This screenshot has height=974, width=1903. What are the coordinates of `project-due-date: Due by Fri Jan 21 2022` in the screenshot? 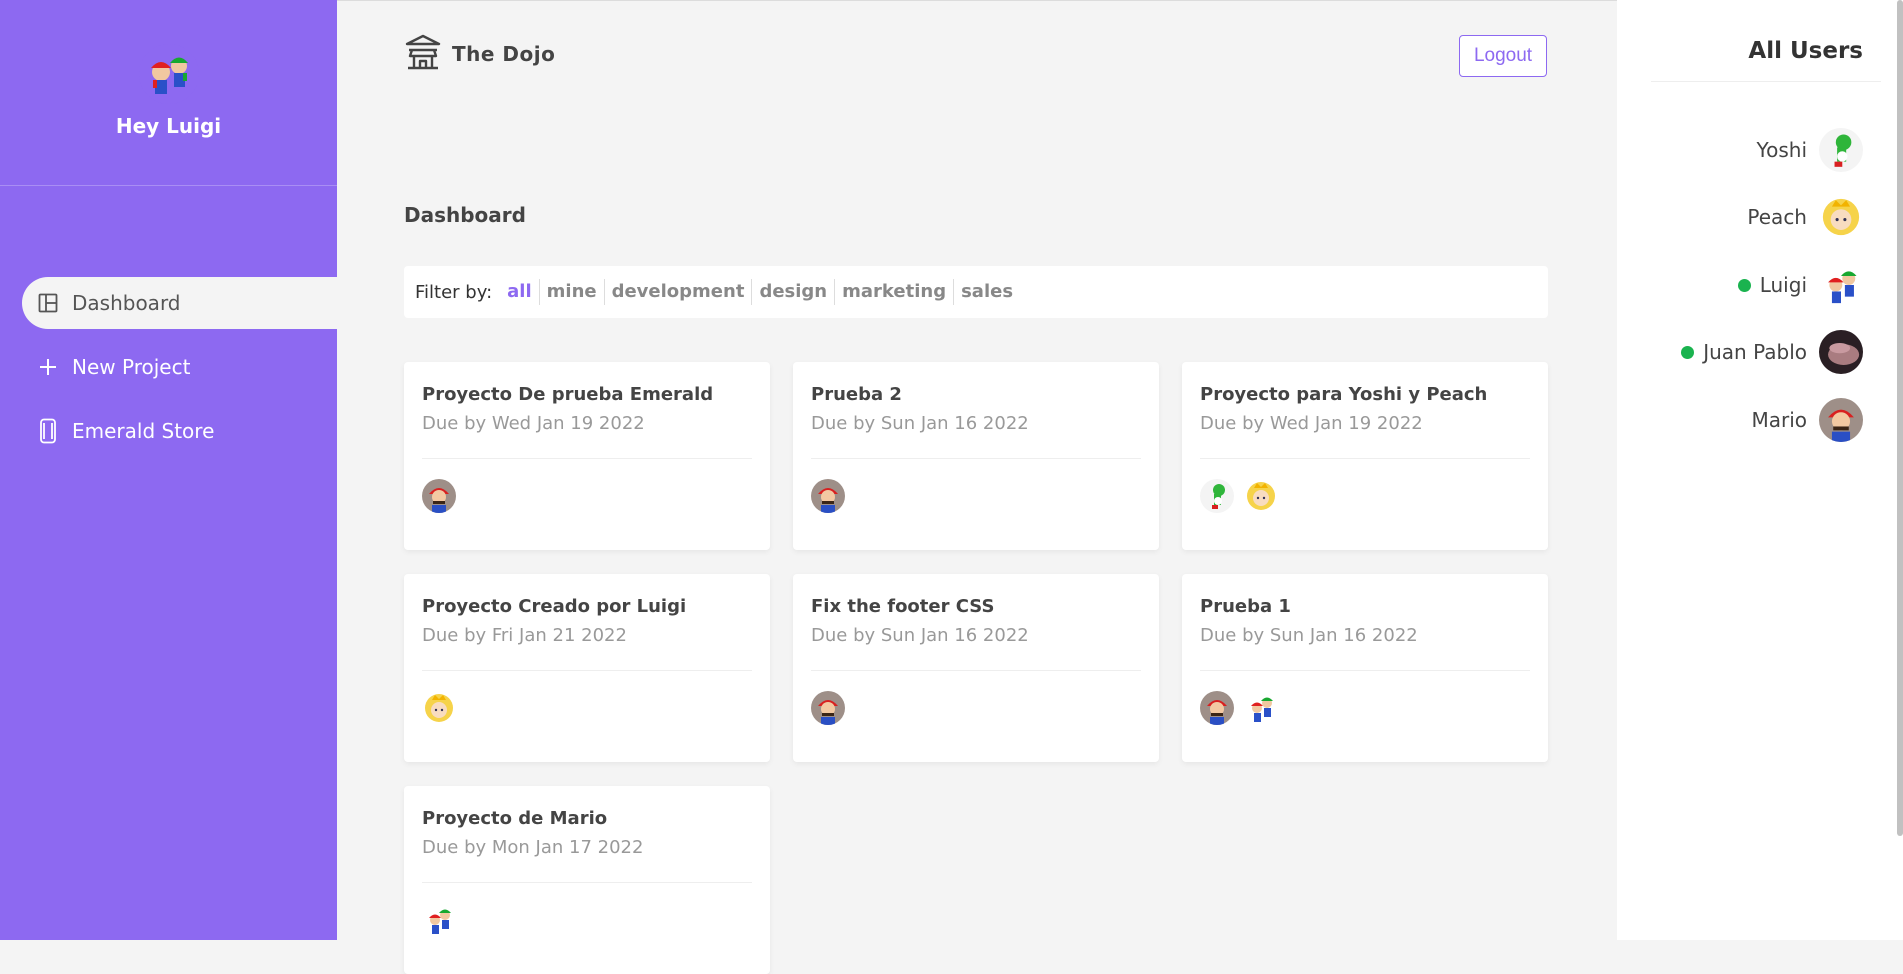 It's located at (524, 635).